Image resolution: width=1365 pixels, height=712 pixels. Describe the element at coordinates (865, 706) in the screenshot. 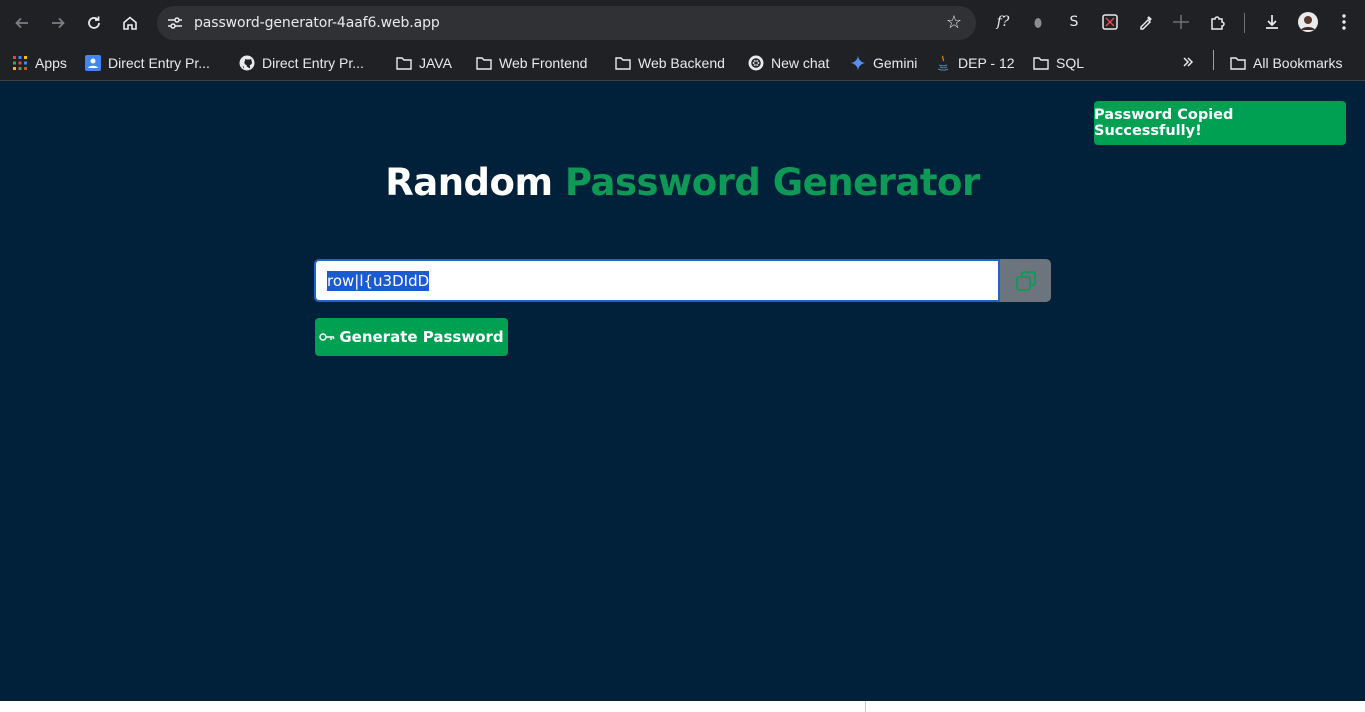

I see `bottom-divider` at that location.